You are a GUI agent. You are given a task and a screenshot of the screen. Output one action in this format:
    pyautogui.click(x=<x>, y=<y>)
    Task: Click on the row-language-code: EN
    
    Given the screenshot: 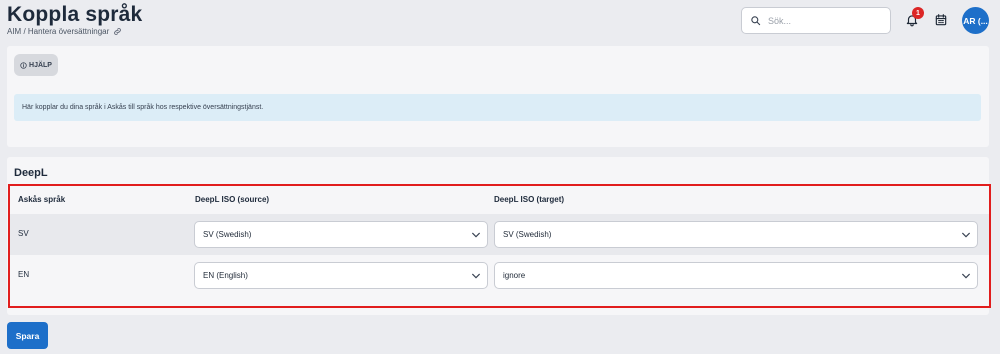 What is the action you would take?
    pyautogui.click(x=24, y=274)
    